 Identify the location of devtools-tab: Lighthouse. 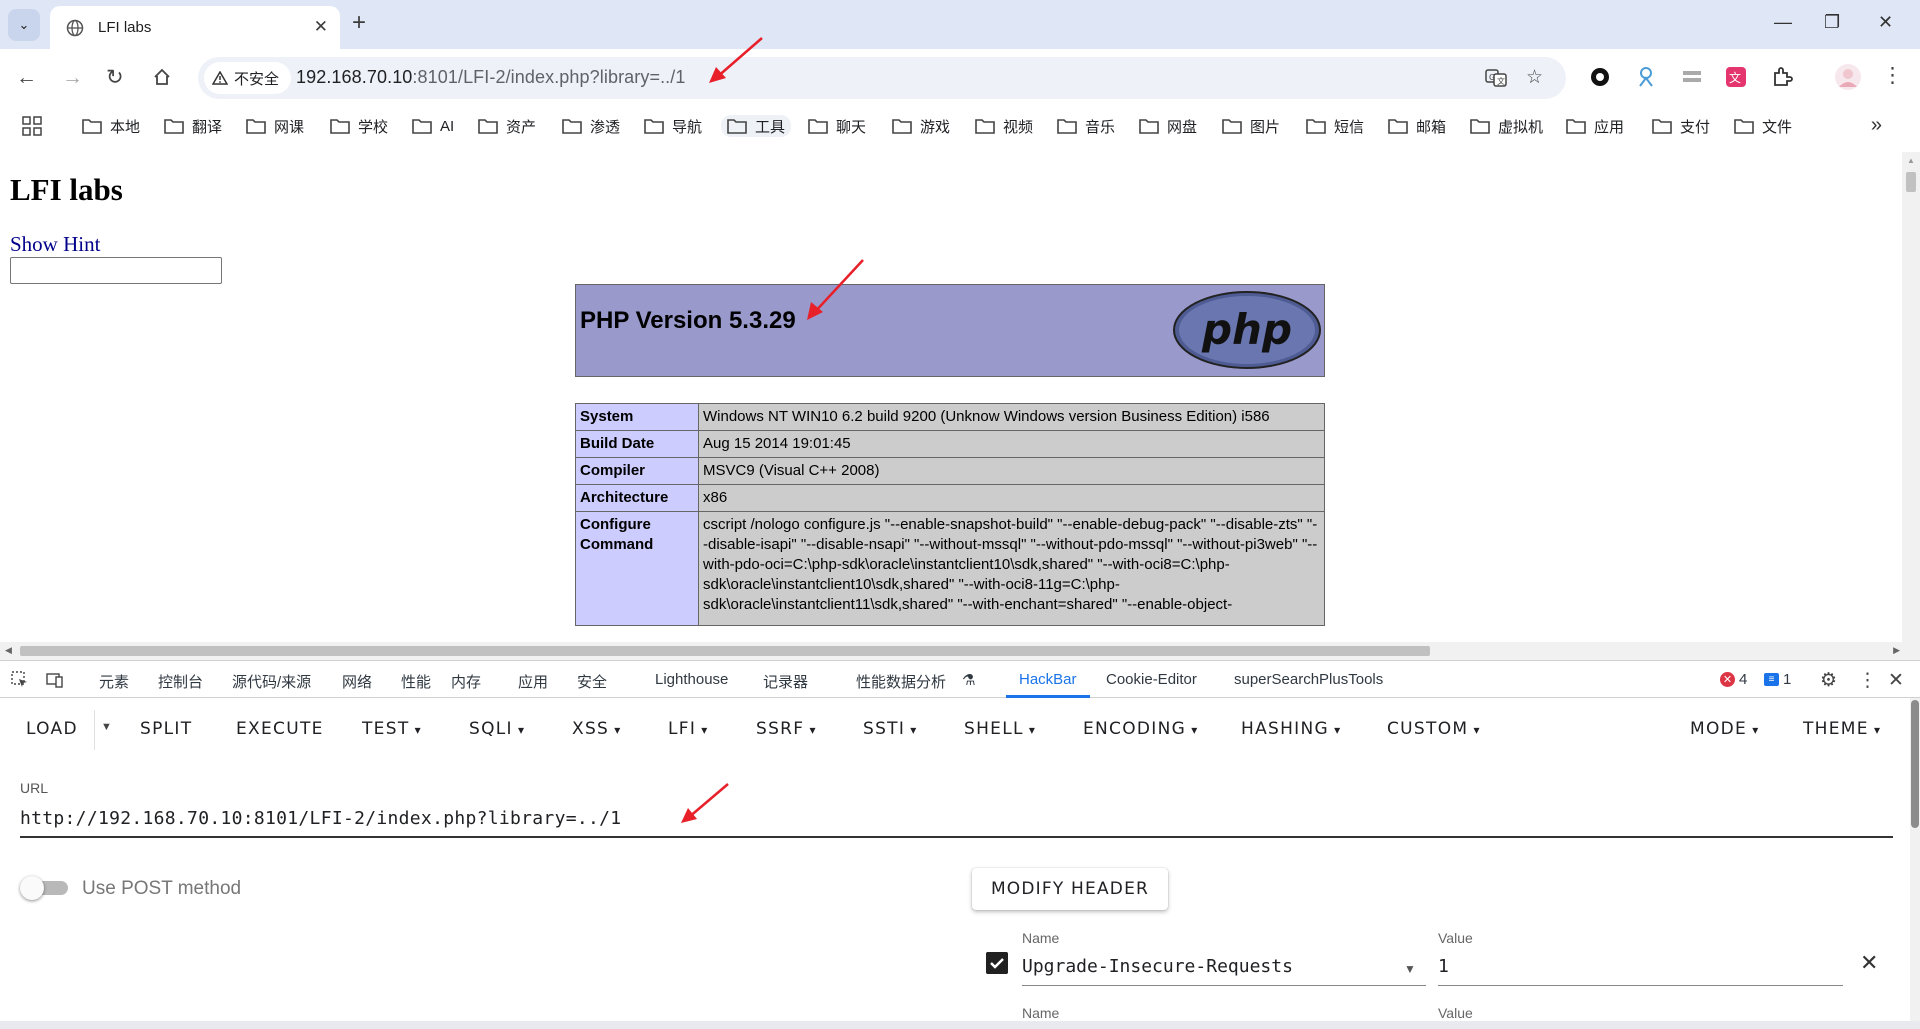
(691, 679).